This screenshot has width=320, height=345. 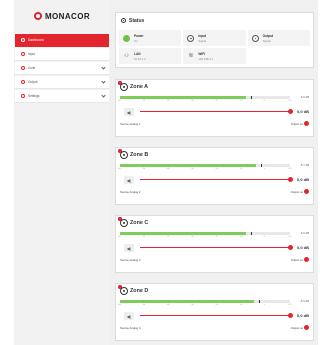 What do you see at coordinates (126, 38) in the screenshot?
I see `power-led-icon` at bounding box center [126, 38].